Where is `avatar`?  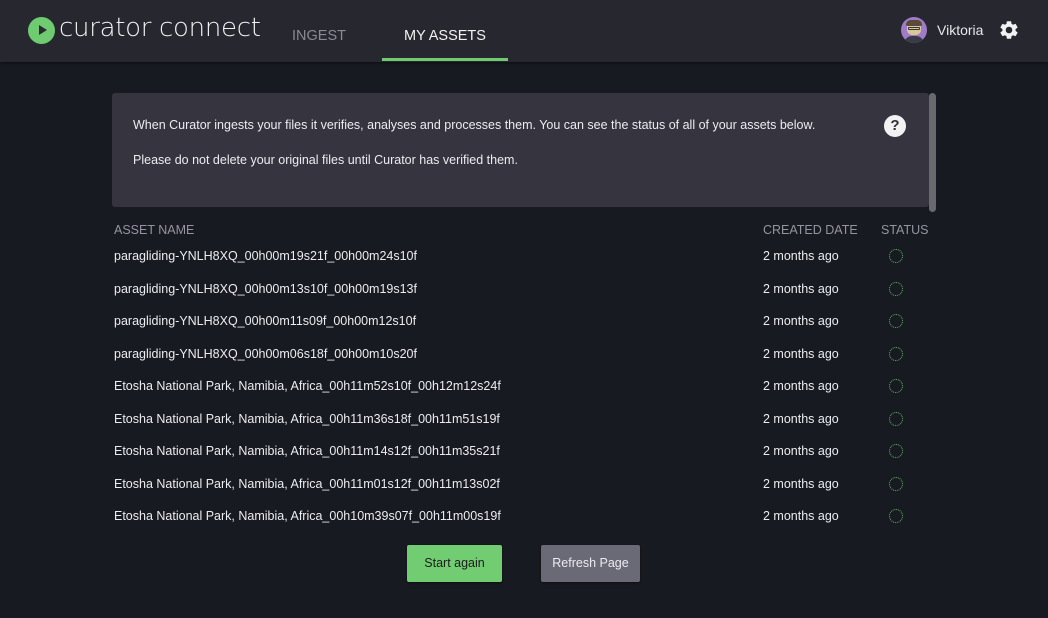 avatar is located at coordinates (914, 30).